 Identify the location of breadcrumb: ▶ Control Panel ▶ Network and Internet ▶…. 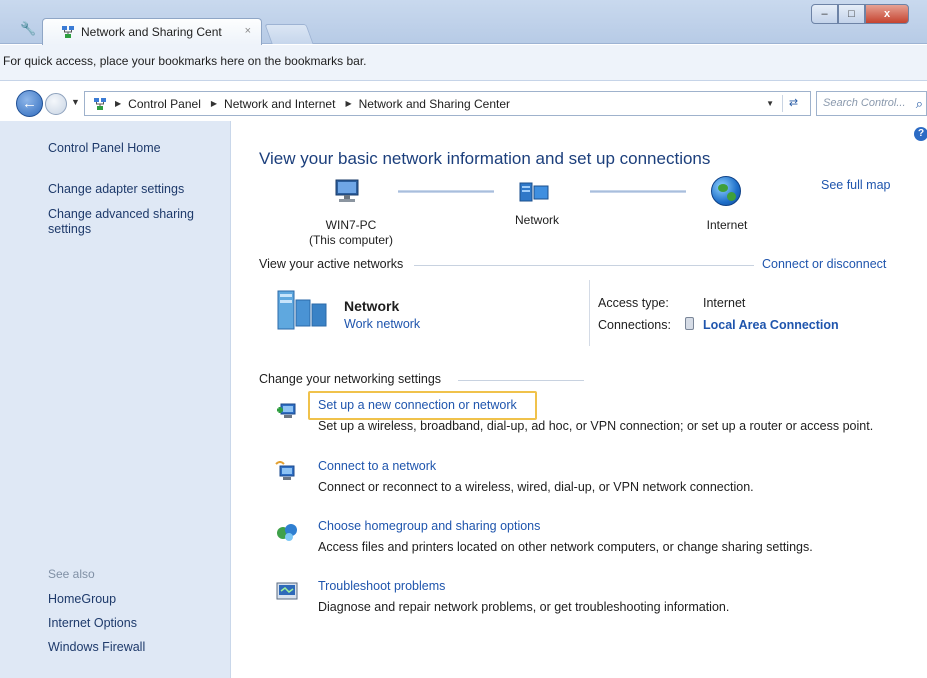
(447, 103).